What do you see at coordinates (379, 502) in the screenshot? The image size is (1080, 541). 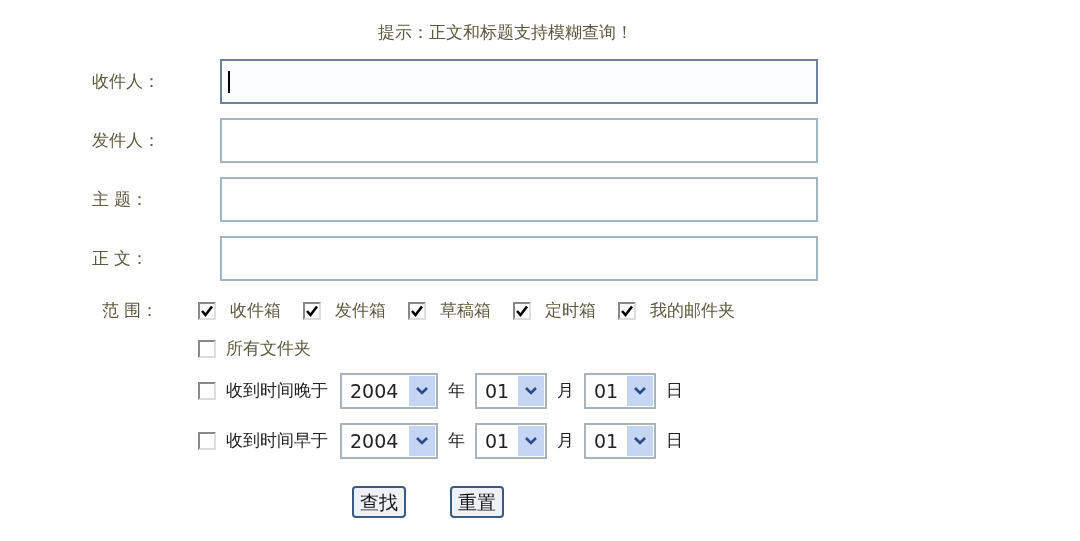 I see `form-button: 查找` at bounding box center [379, 502].